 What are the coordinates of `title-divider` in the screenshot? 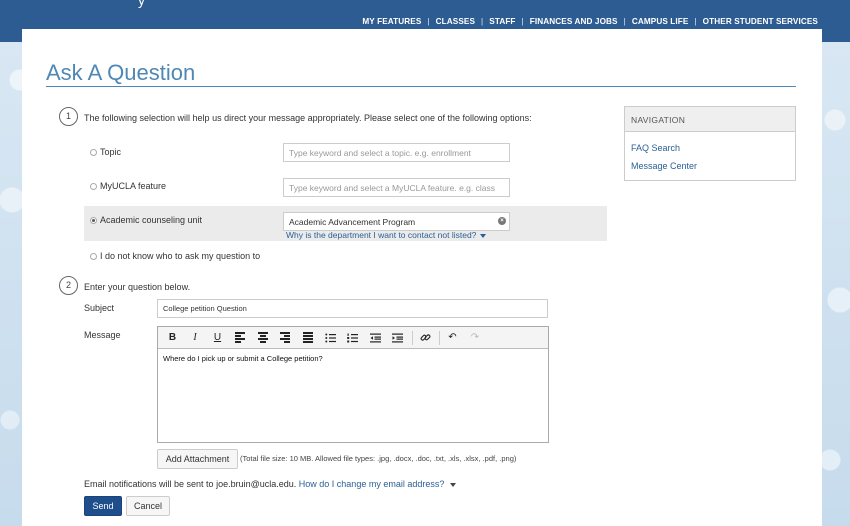 It's located at (421, 86).